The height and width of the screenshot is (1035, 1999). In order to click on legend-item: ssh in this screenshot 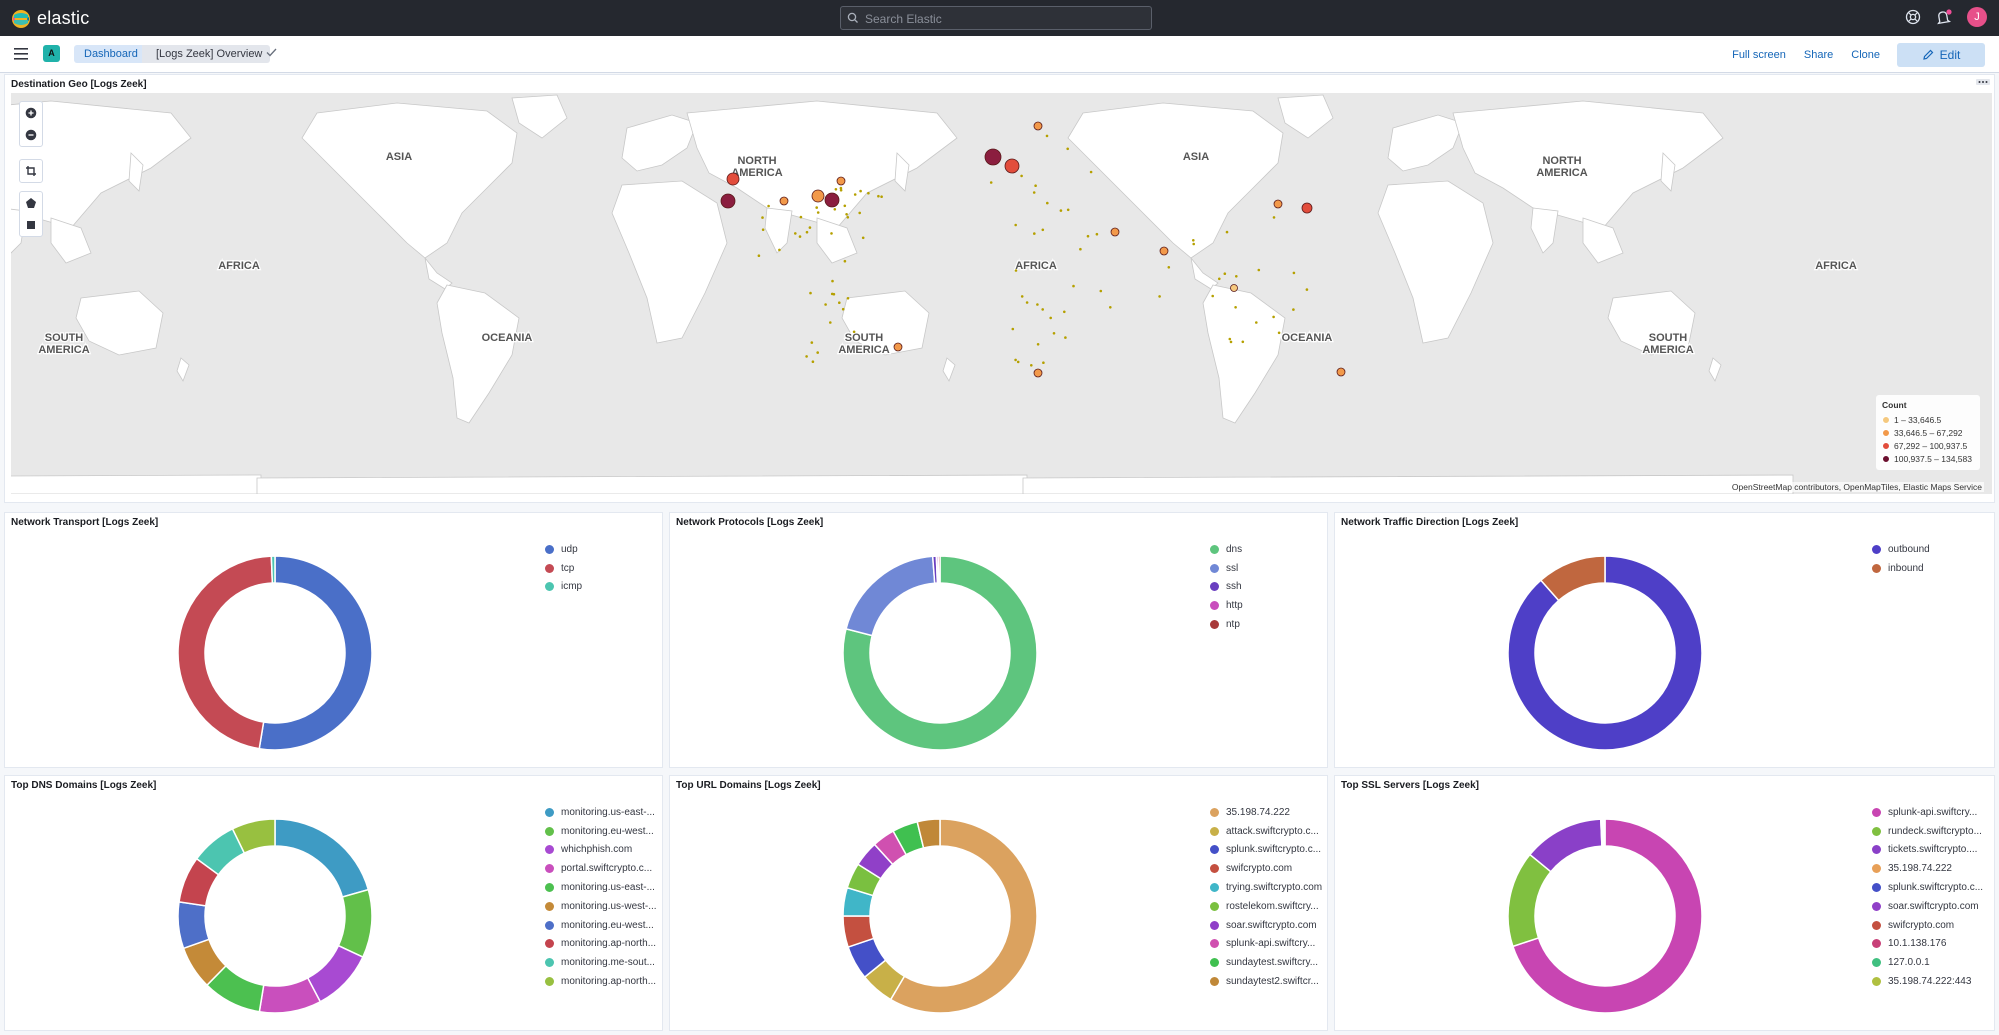, I will do `click(1226, 587)`.